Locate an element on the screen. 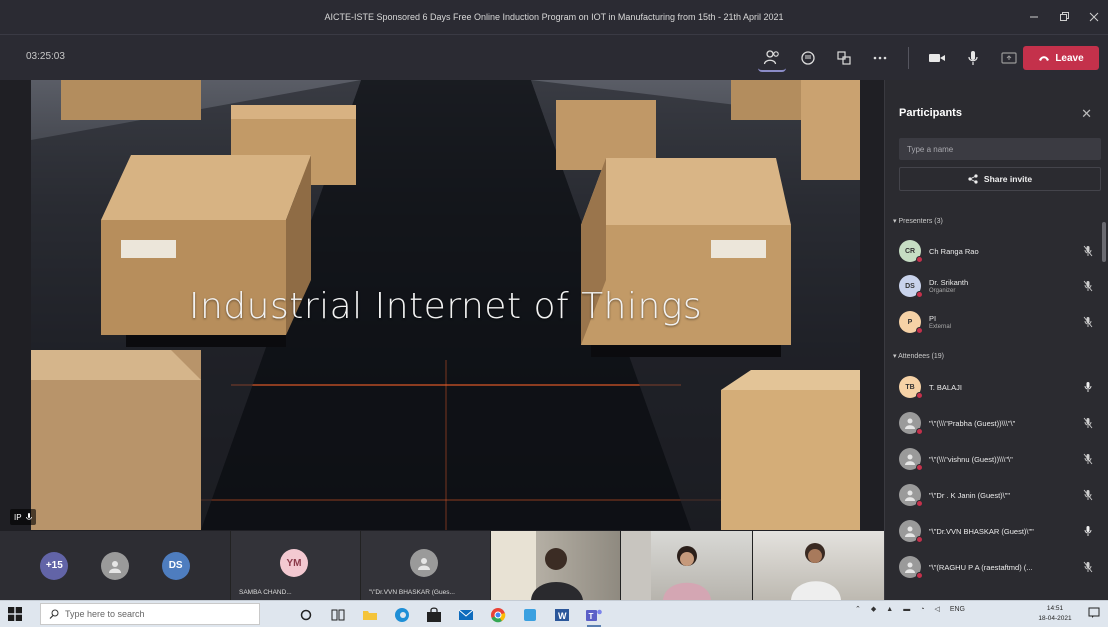  participant-role: External is located at coordinates (940, 327).